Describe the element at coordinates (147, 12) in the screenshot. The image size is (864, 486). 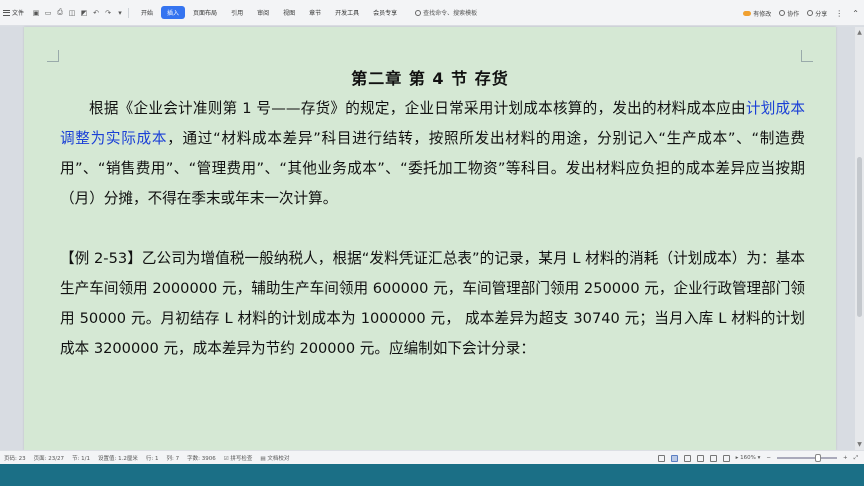
I see `tab-start: 开始` at that location.